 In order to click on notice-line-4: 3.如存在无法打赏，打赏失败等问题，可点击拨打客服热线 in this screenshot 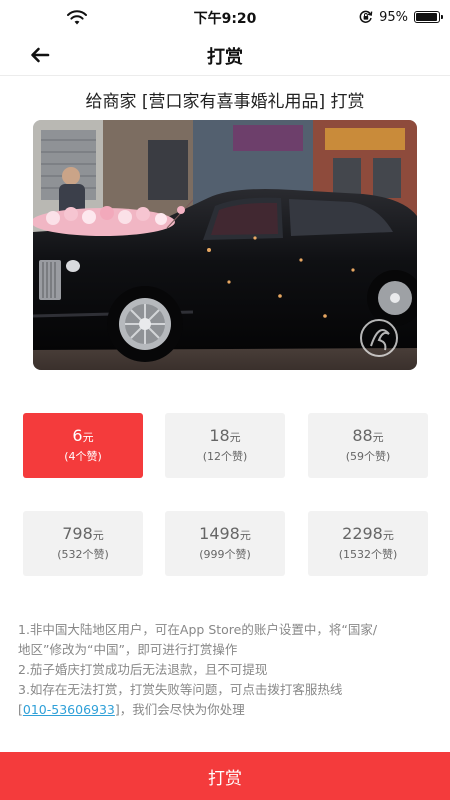, I will do `click(180, 689)`.